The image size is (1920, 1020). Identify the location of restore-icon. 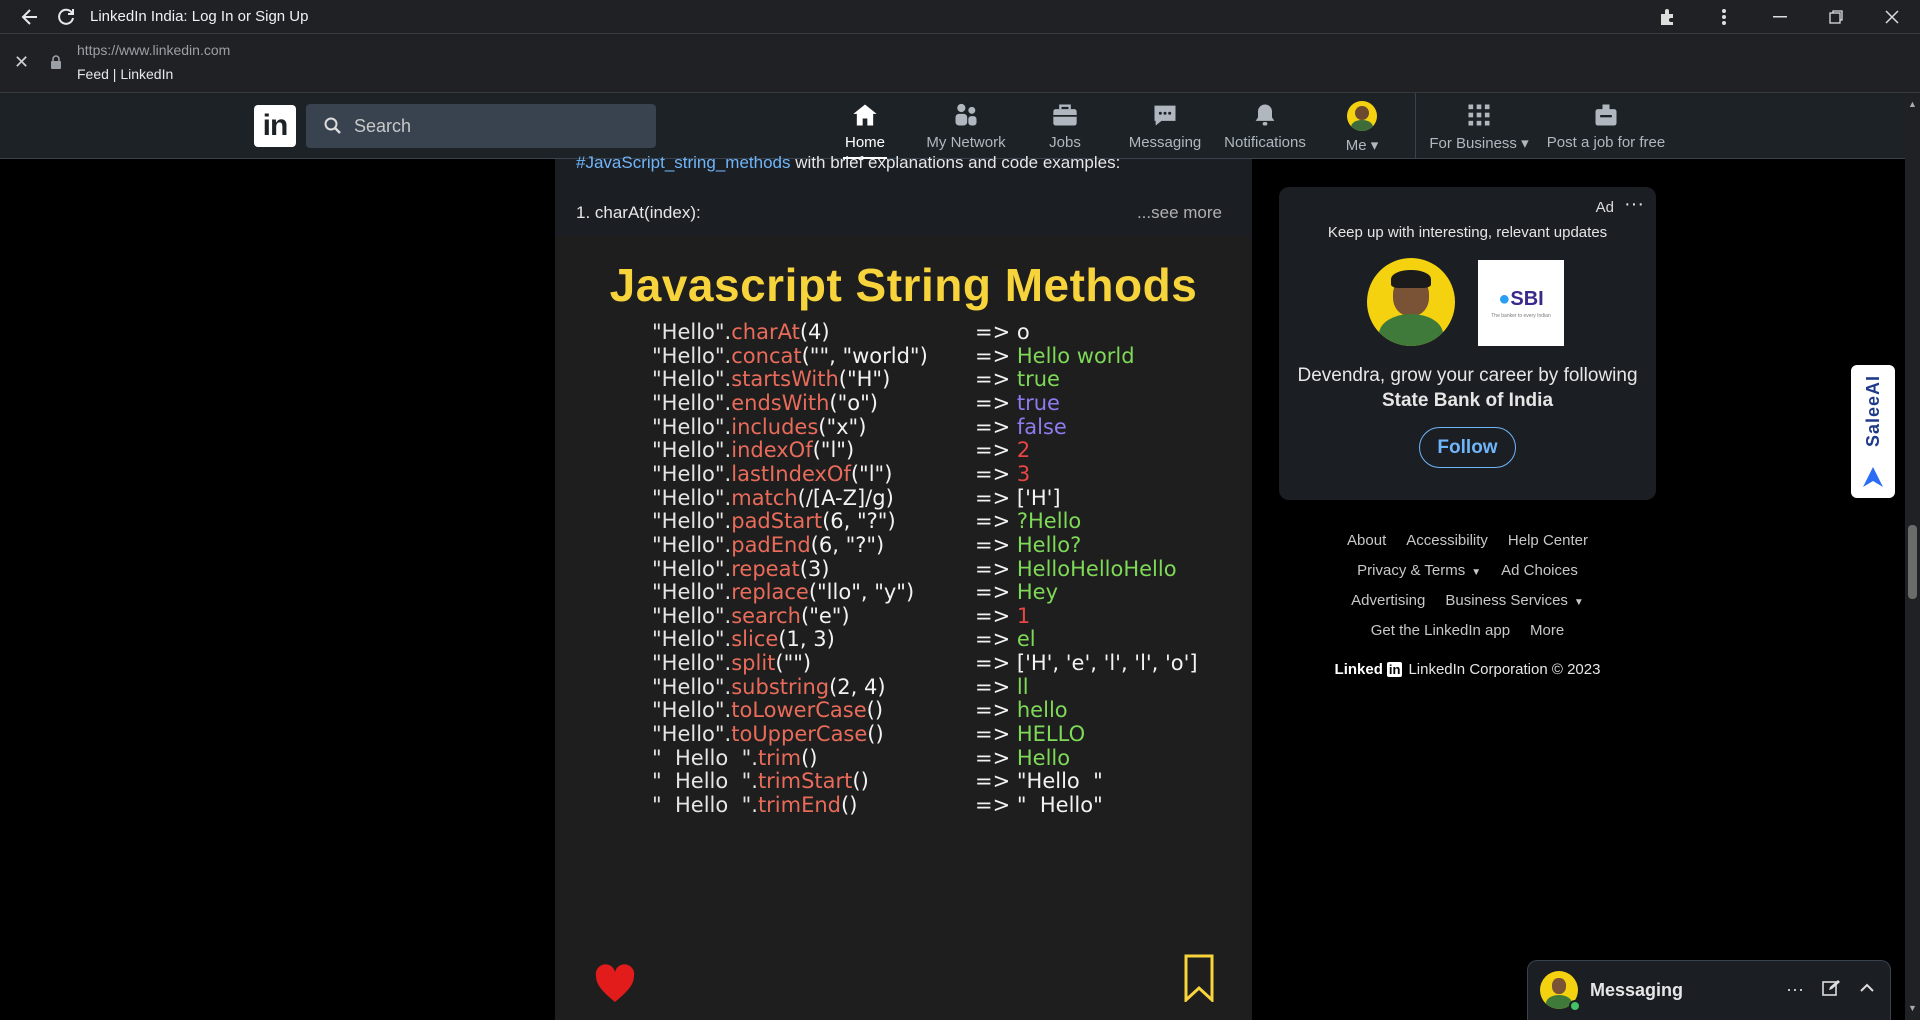
(1836, 16).